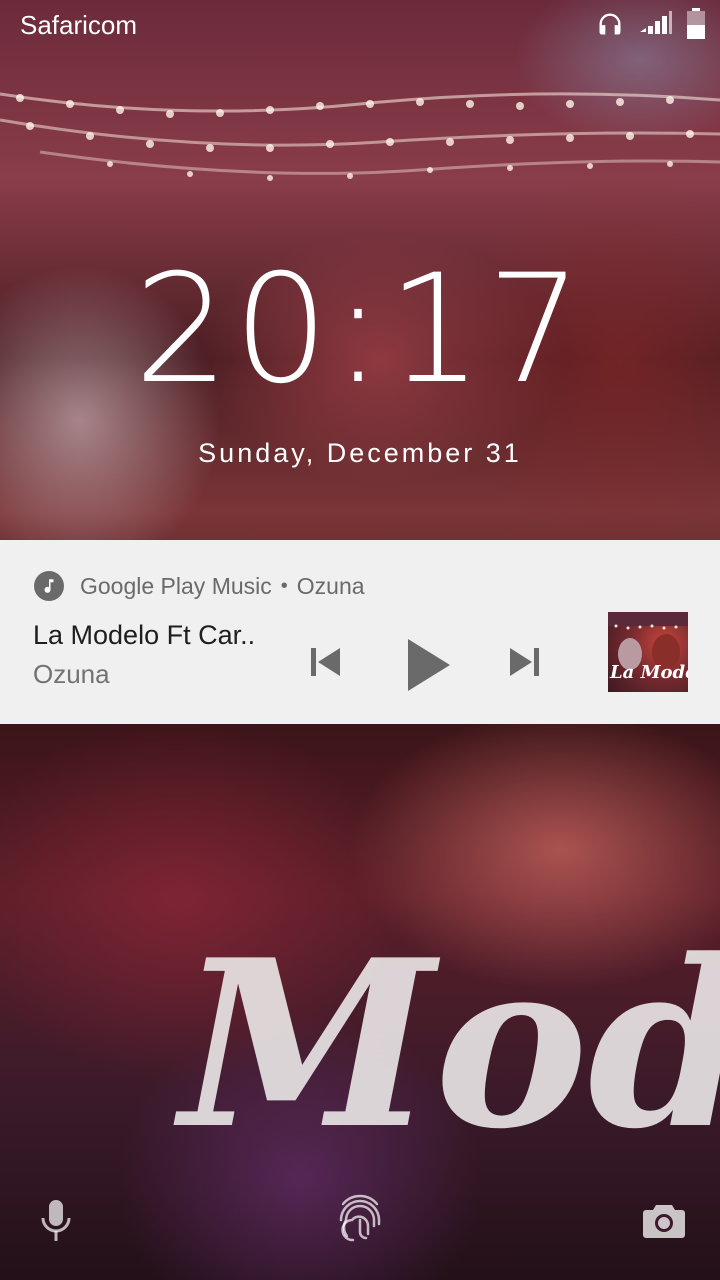 This screenshot has width=720, height=1280. I want to click on play-button, so click(428, 667).